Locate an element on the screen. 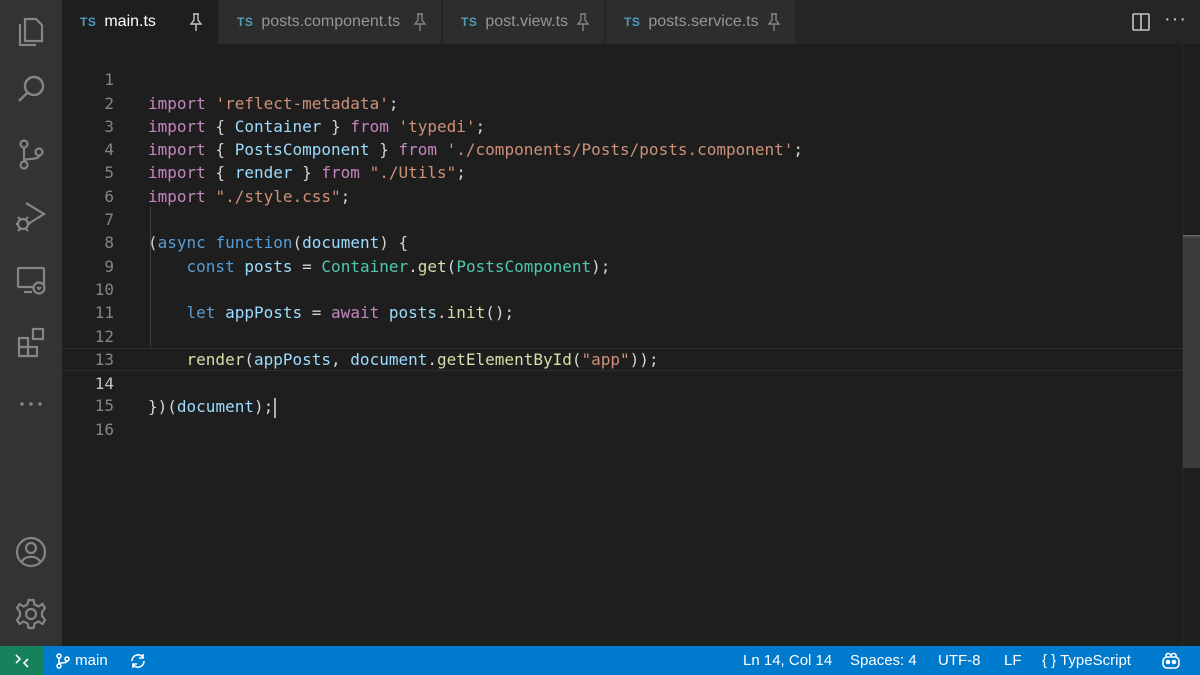 The height and width of the screenshot is (675, 1200). code-line: 2 import { Container } from 'typedi'; is located at coordinates (622, 102).